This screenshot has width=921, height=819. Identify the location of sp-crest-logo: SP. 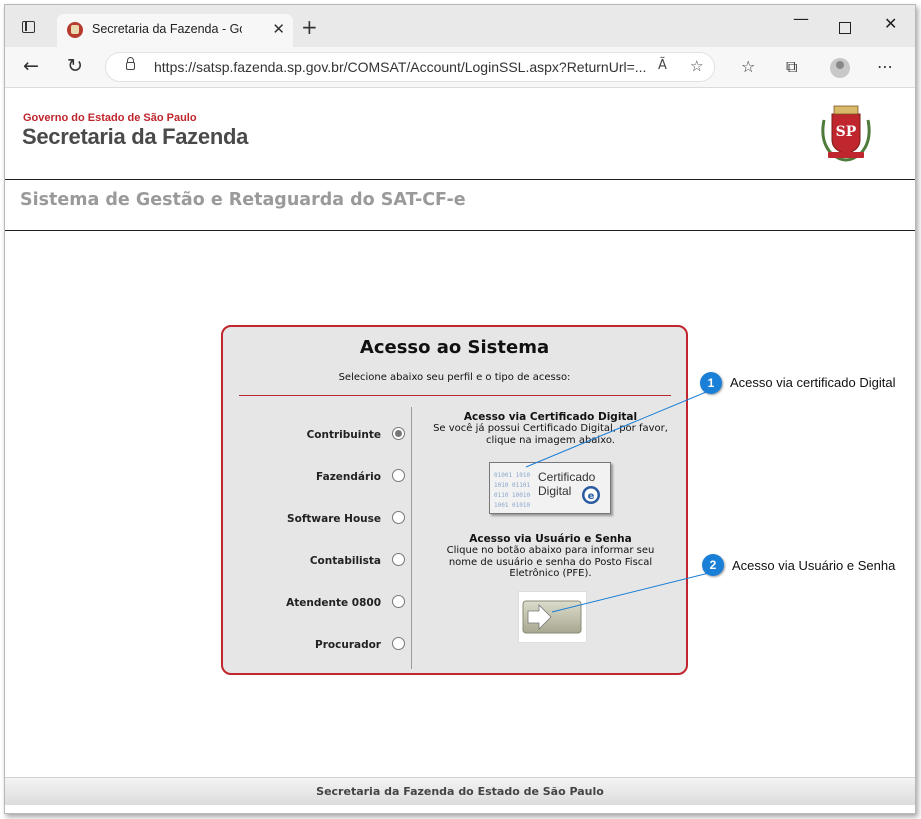
(846, 133).